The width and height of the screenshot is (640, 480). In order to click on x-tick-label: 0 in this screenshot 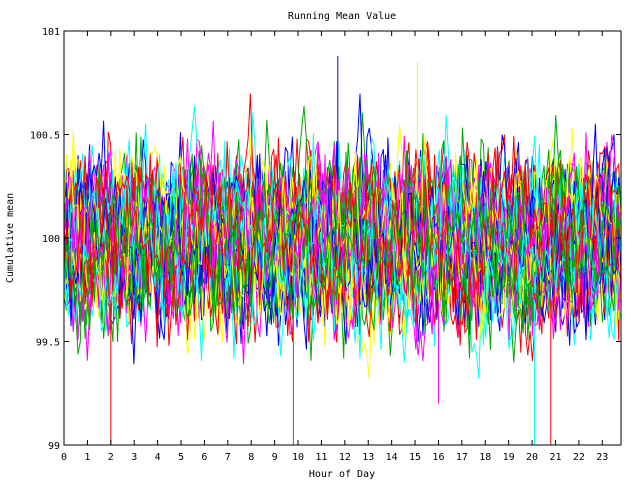, I will do `click(64, 457)`.